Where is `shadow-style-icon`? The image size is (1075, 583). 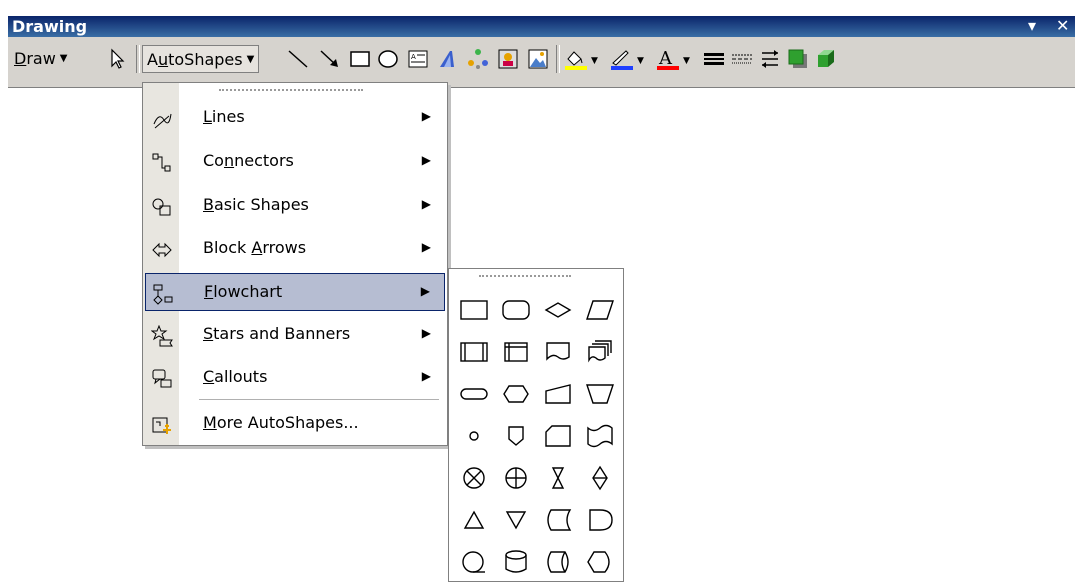
shadow-style-icon is located at coordinates (798, 59).